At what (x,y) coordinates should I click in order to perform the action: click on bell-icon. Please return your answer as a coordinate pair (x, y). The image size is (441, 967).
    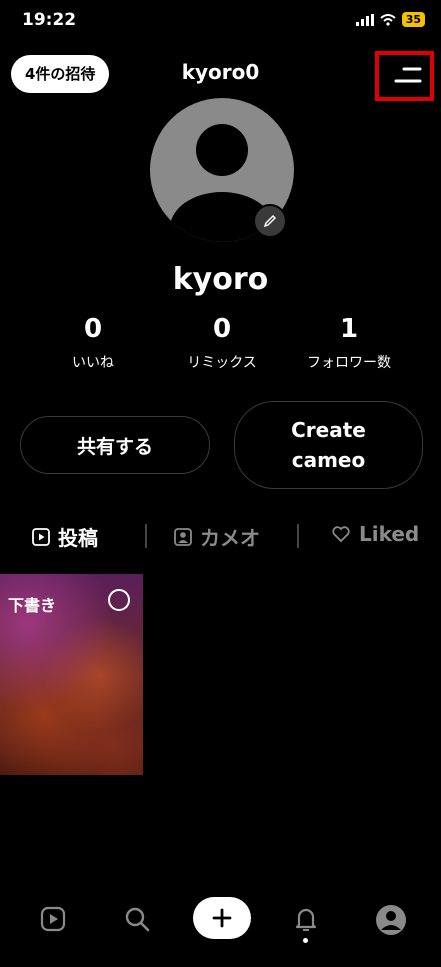
    Looking at the image, I should click on (306, 919).